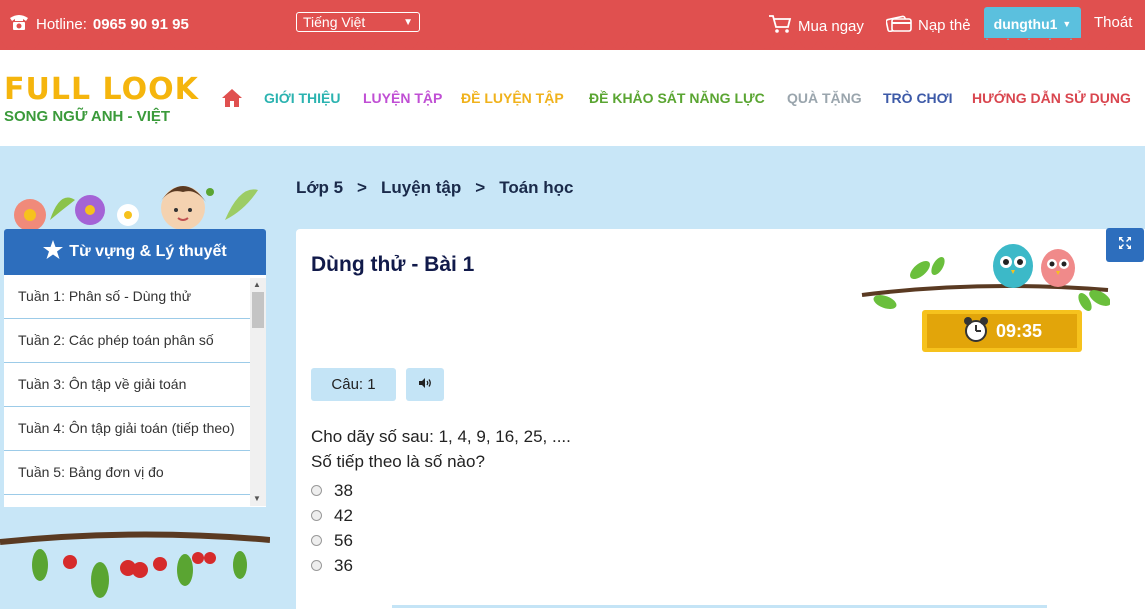  What do you see at coordinates (985, 278) in the screenshot?
I see `owls-decoration` at bounding box center [985, 278].